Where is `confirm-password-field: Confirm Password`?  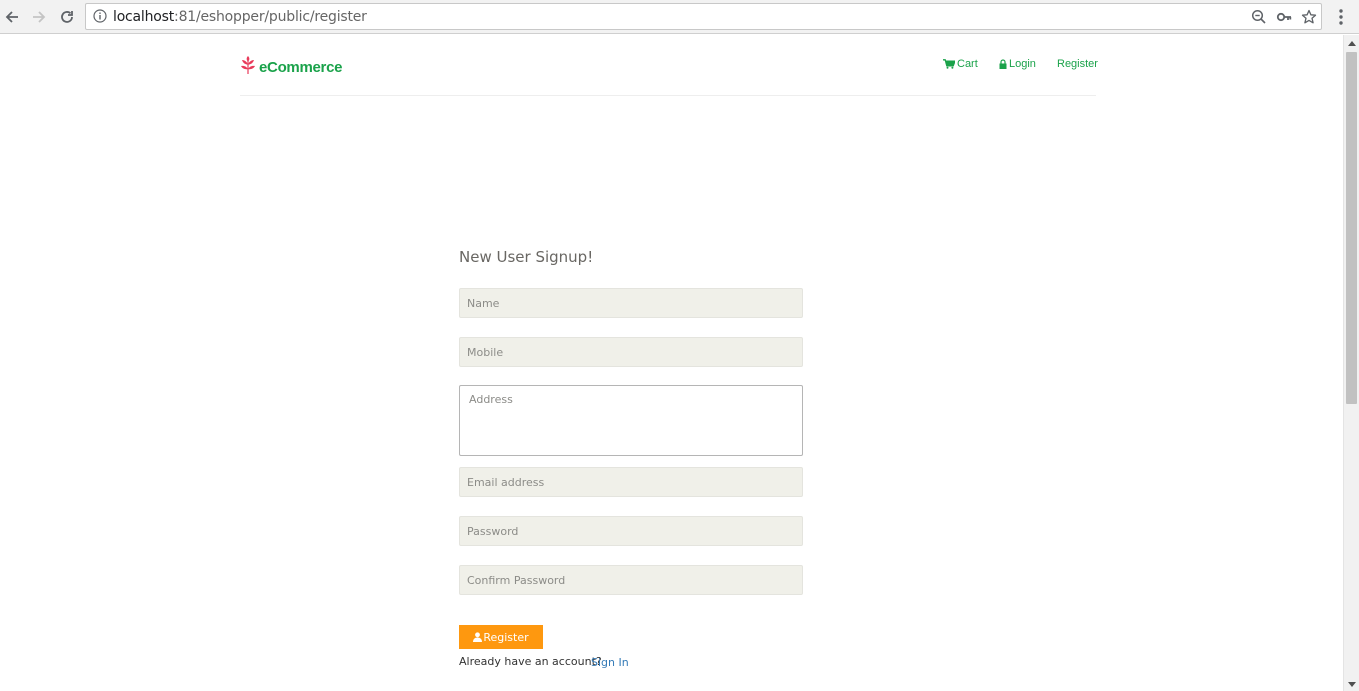 confirm-password-field: Confirm Password is located at coordinates (631, 580).